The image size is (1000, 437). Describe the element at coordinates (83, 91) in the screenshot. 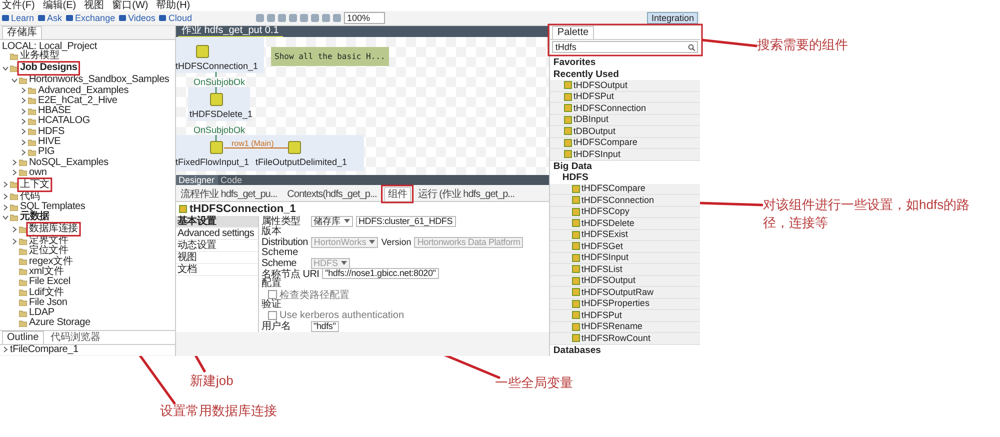

I see `tree-item: Advanced_Examples` at that location.